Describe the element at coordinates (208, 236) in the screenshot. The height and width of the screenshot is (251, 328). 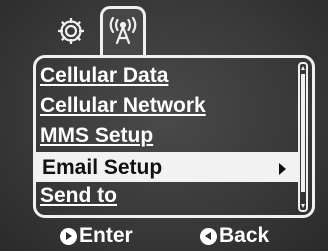
I see `left-key-icon` at that location.